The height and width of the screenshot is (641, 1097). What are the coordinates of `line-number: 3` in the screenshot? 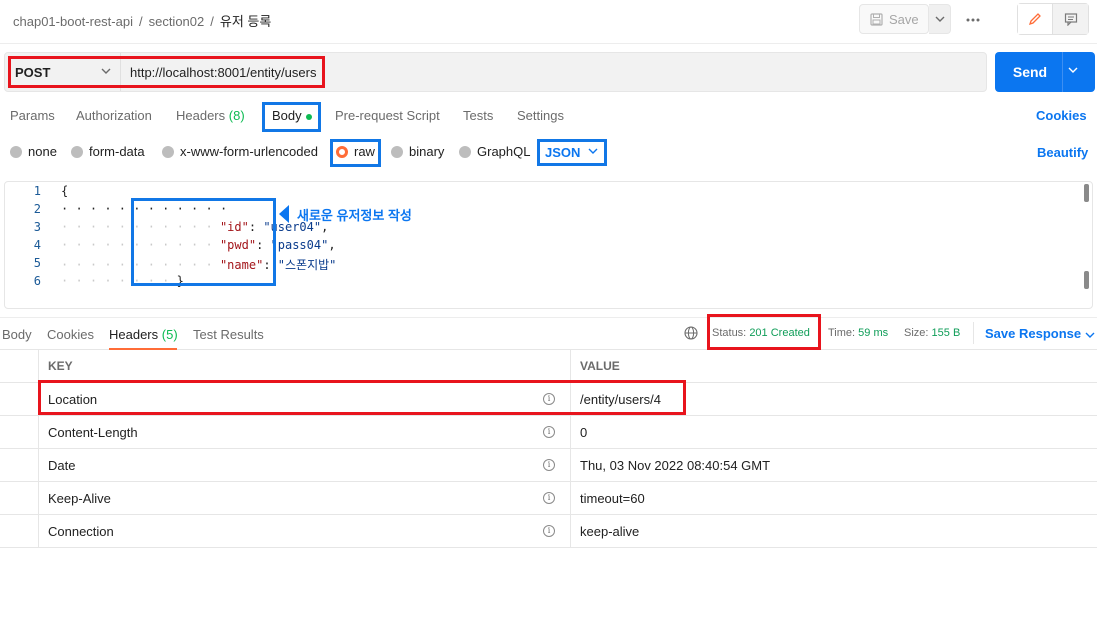 It's located at (37, 227).